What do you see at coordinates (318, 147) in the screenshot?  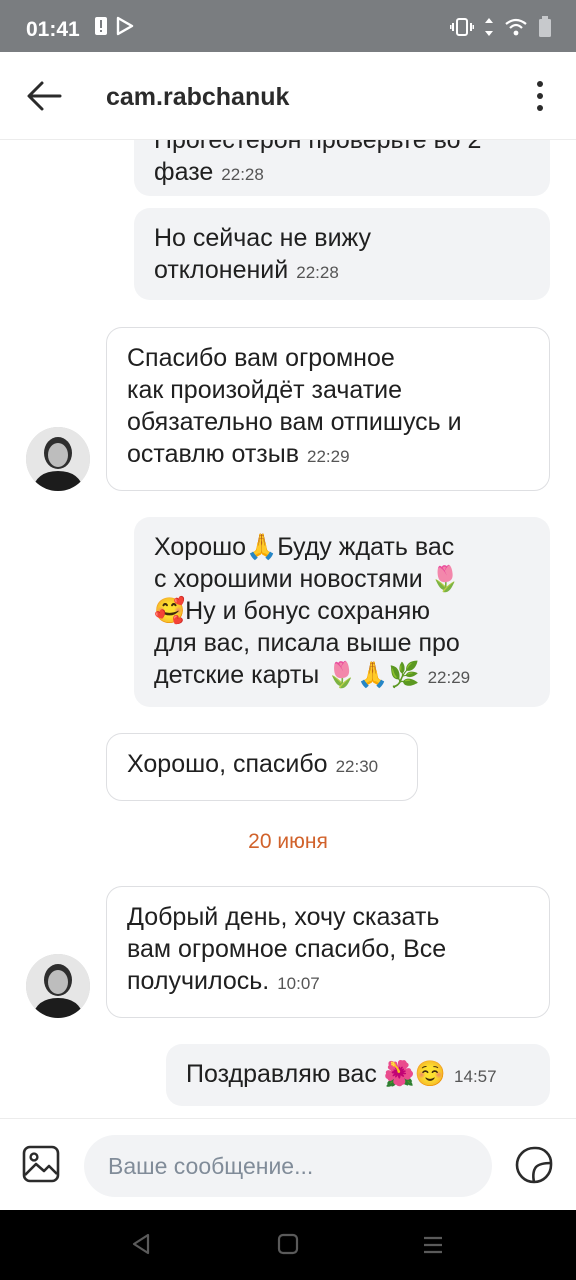 I see `message-text-line: Прогестерон проверьте во 2` at bounding box center [318, 147].